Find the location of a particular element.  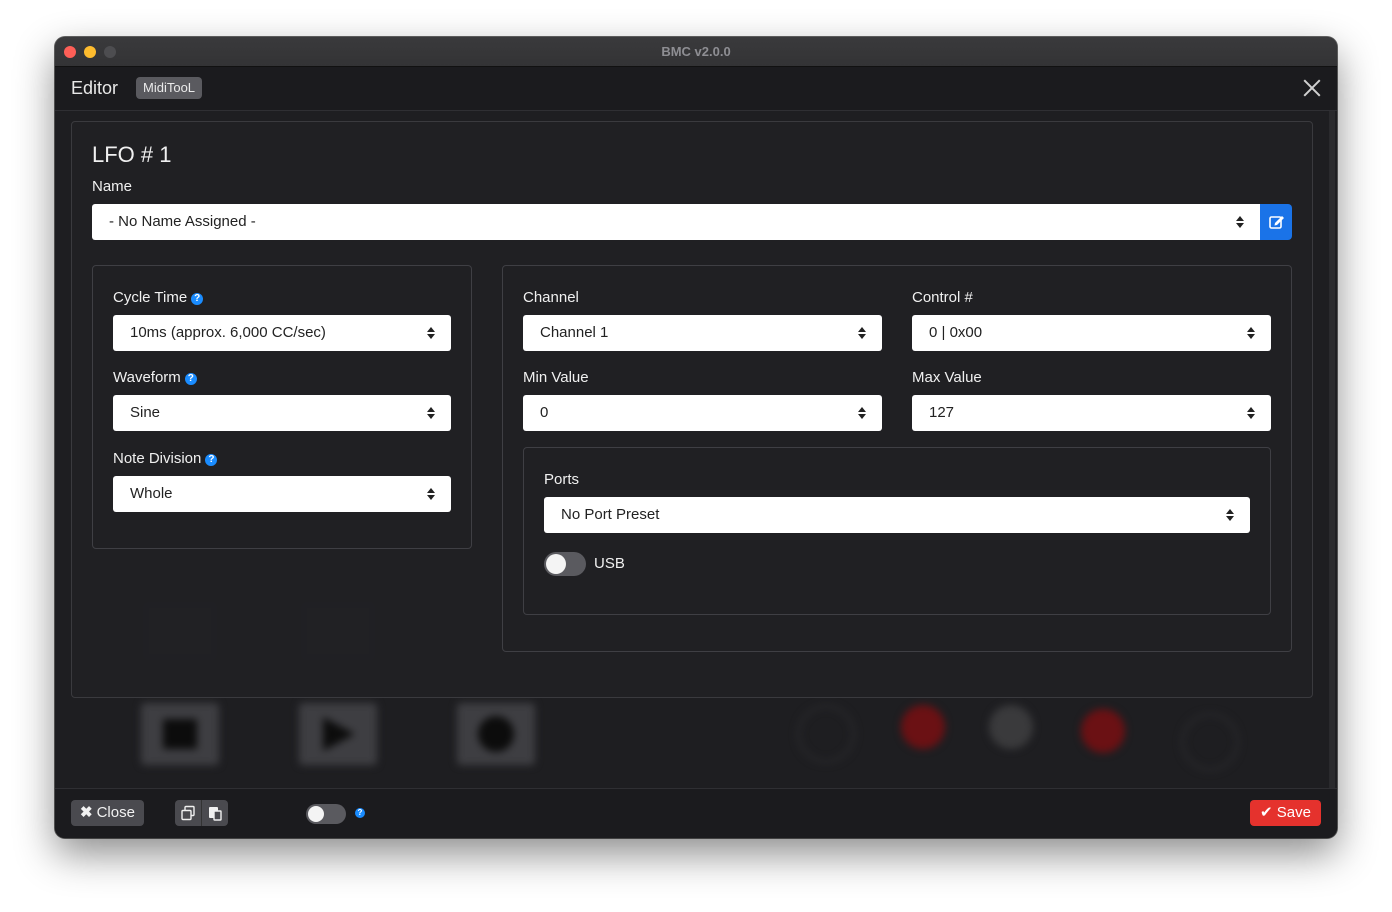

background-stop-button is located at coordinates (180, 734).